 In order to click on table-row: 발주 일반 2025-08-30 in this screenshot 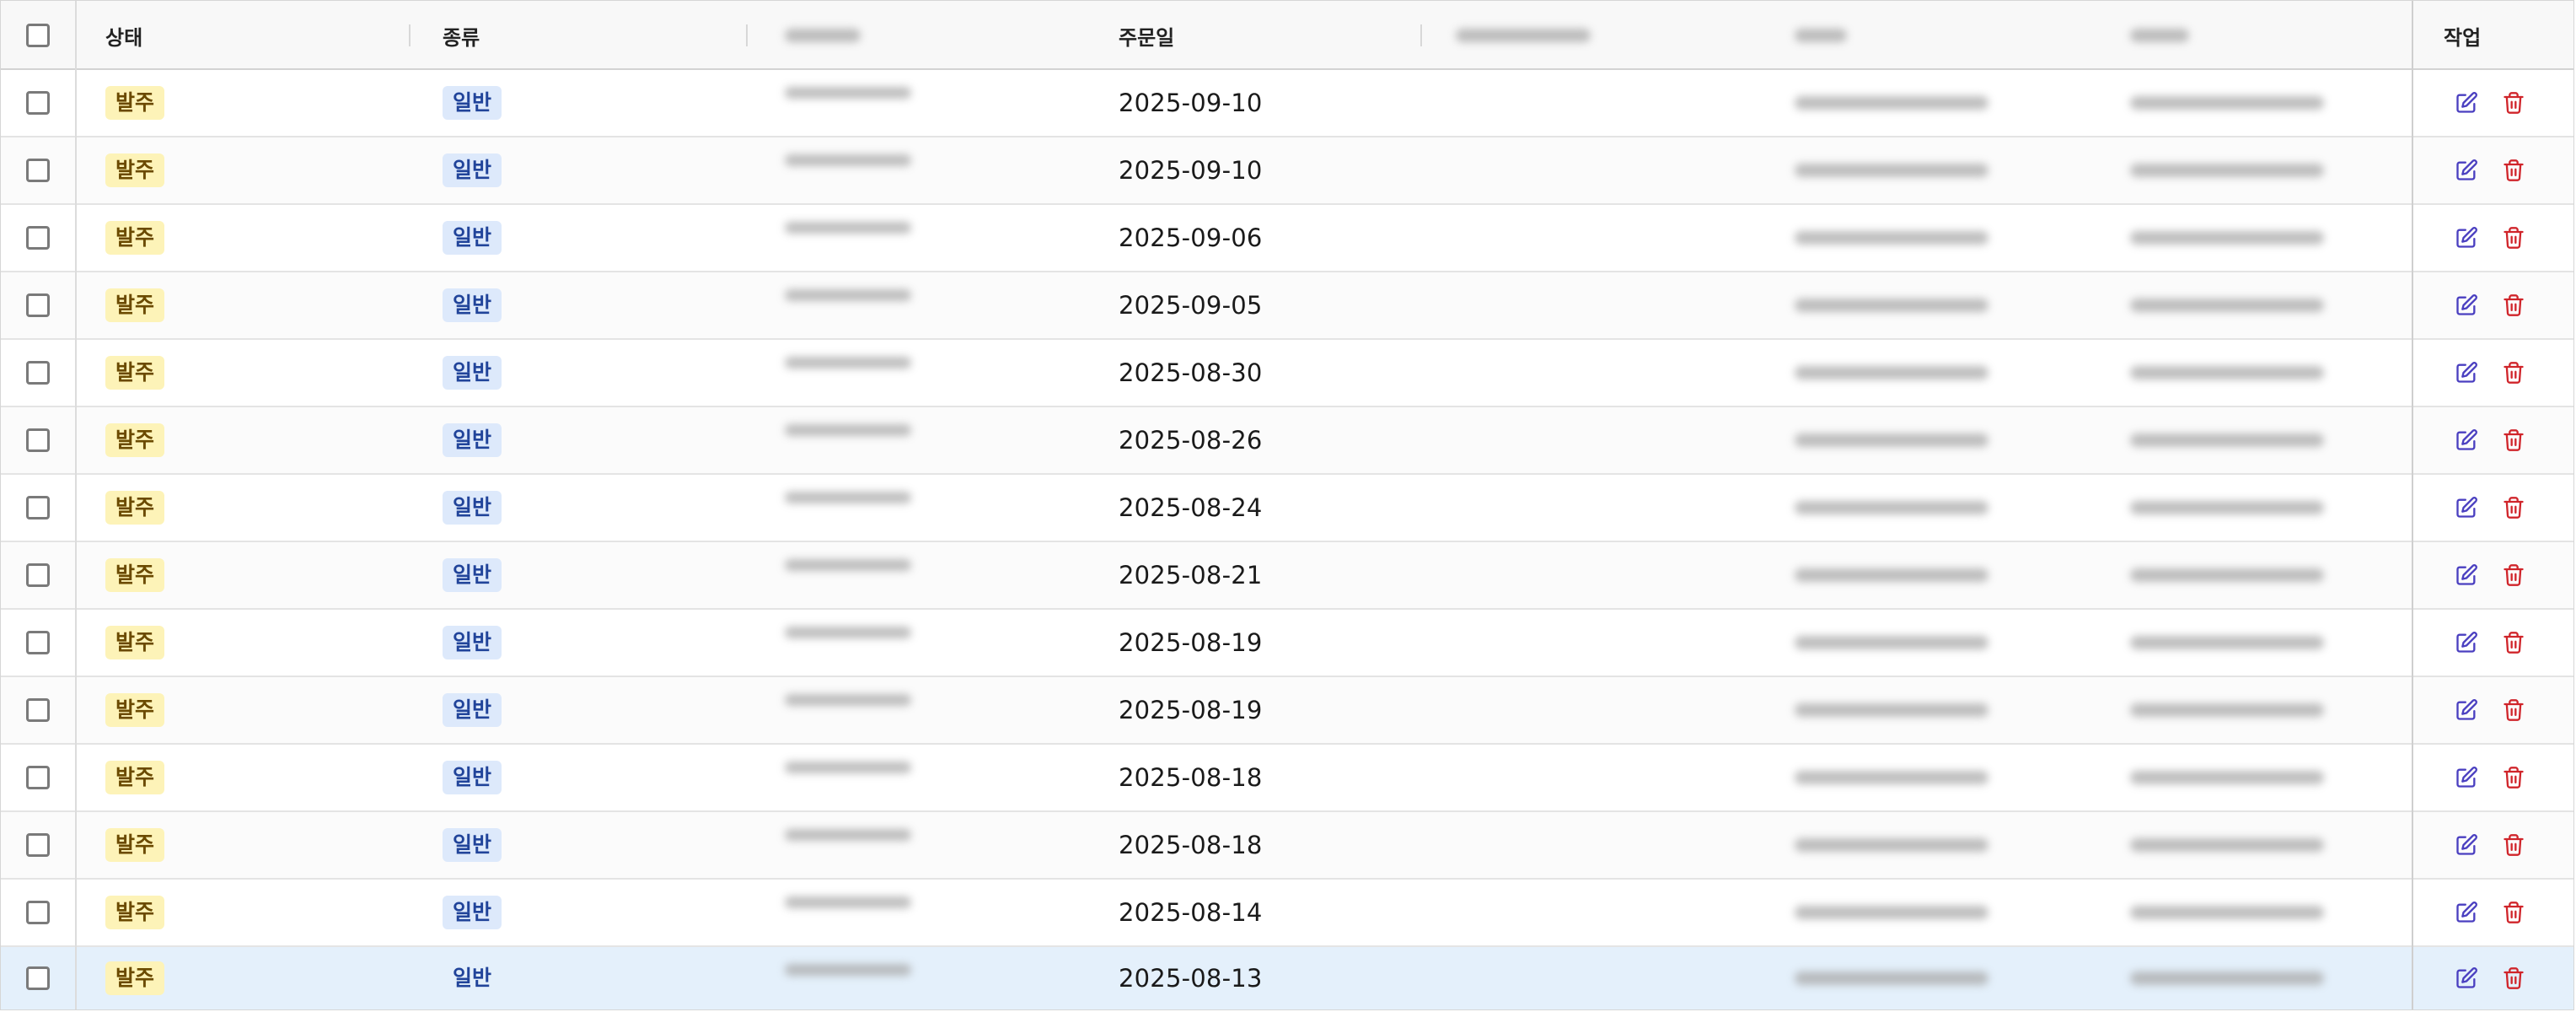, I will do `click(1287, 374)`.